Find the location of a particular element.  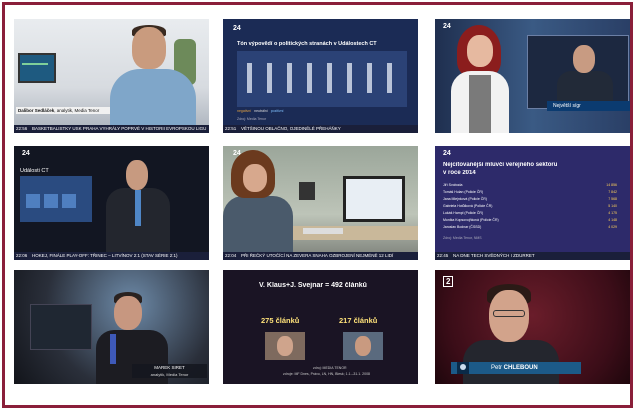

worker-face is located at coordinates (255, 178).